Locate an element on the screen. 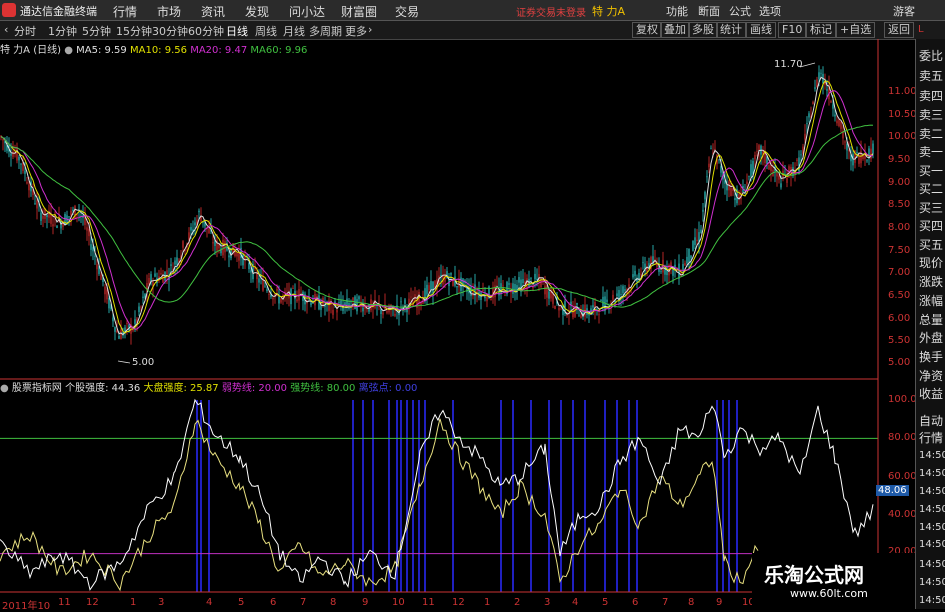 This screenshot has height=612, width=945. ind-market-strength: 大盘强度: 25.87 is located at coordinates (181, 388).